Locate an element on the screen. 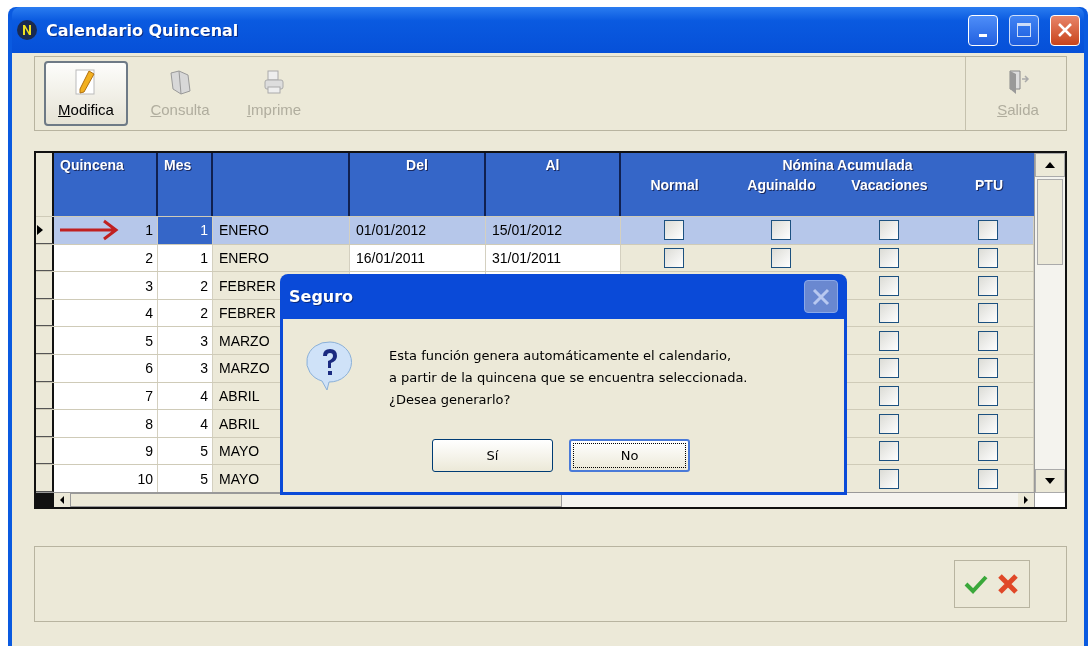 This screenshot has width=1092, height=646. app-icon is located at coordinates (27, 30).